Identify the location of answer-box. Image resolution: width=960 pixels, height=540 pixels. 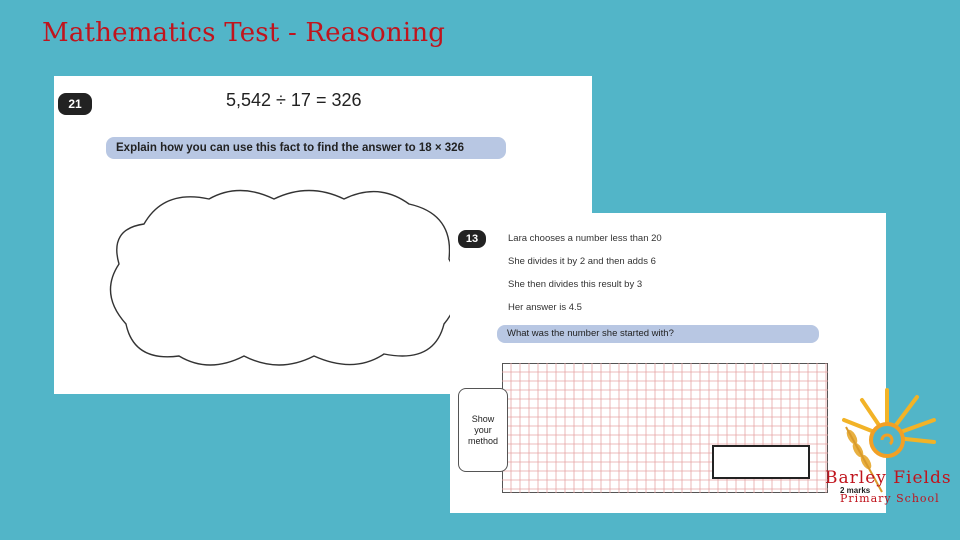
(761, 462).